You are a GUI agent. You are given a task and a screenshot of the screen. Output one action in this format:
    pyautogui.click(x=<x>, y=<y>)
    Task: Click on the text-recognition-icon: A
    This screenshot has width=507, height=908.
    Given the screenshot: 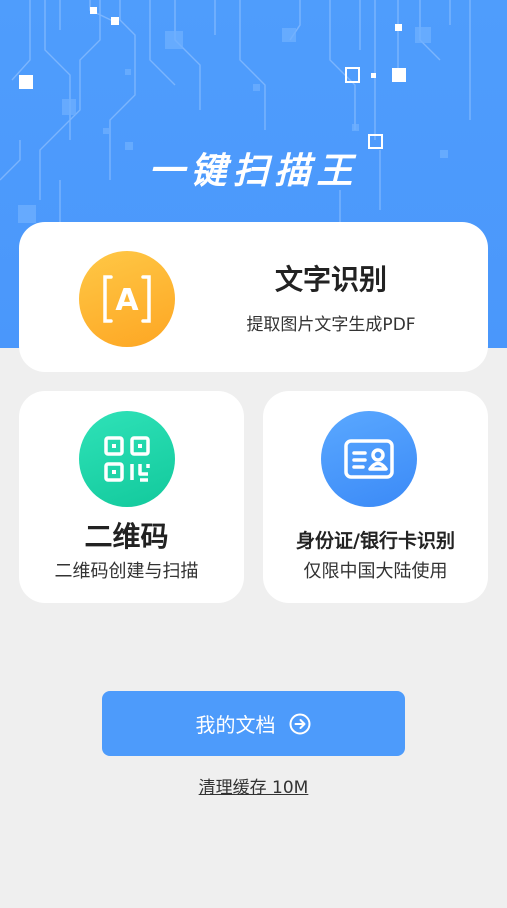 What is the action you would take?
    pyautogui.click(x=127, y=299)
    